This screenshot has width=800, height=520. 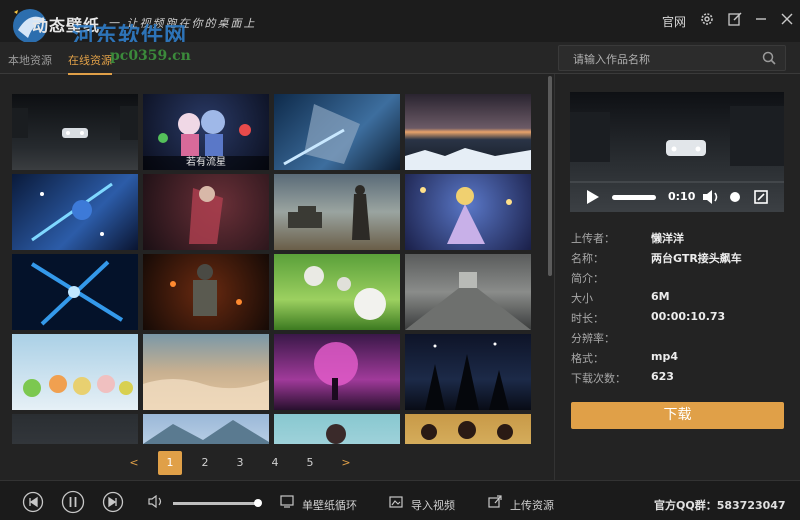 What do you see at coordinates (550, 176) in the screenshot?
I see `grid-scrollbar` at bounding box center [550, 176].